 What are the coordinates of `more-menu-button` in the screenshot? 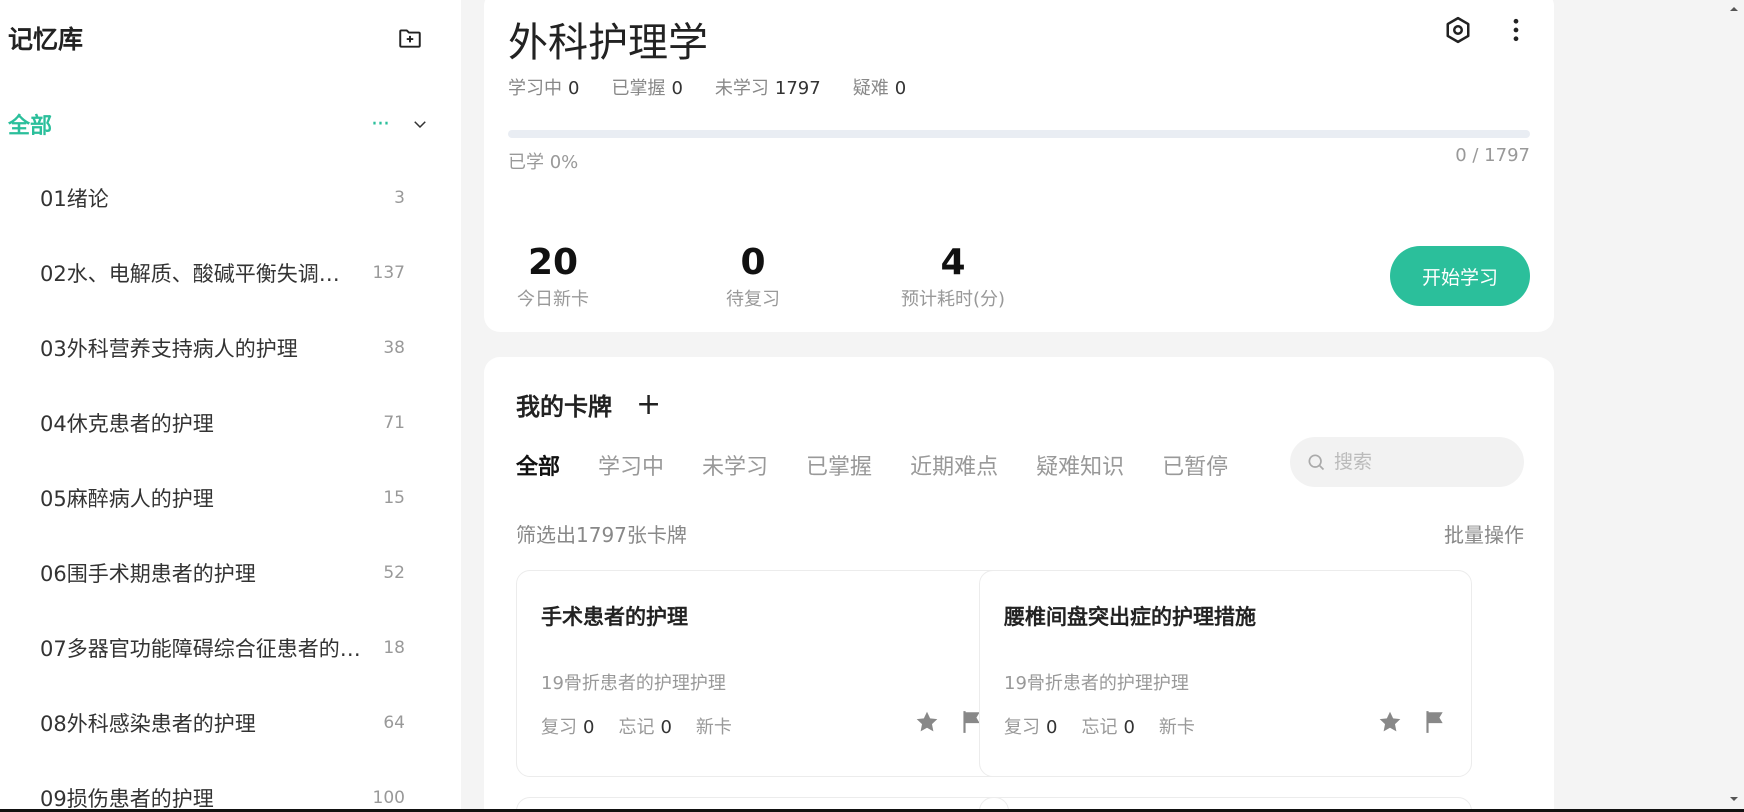 It's located at (1516, 30).